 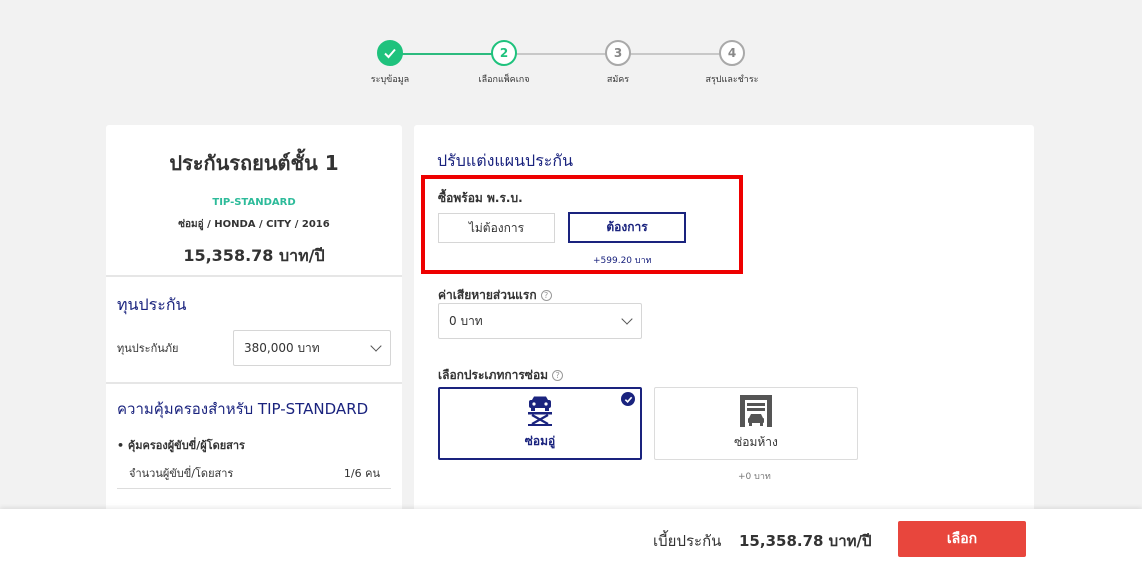 What do you see at coordinates (962, 539) in the screenshot?
I see `select-plan-button: เลือก` at bounding box center [962, 539].